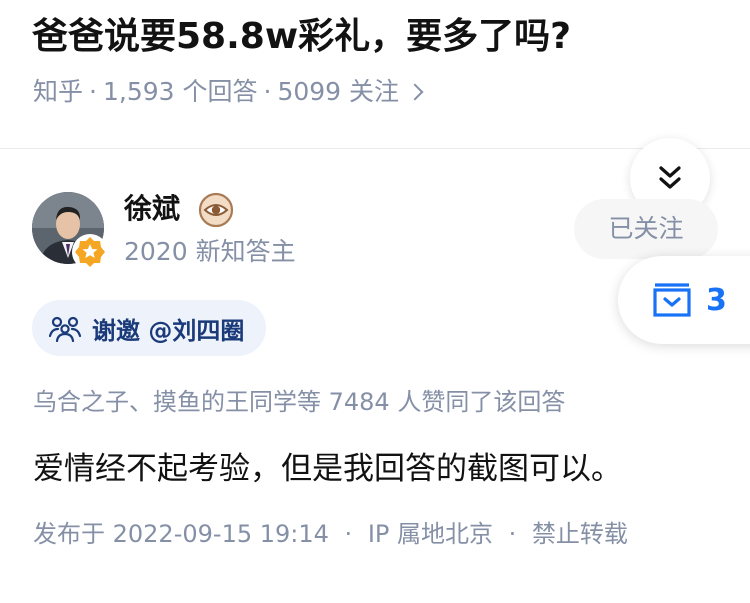  What do you see at coordinates (210, 251) in the screenshot?
I see `author-subtitle: 2020 新知答主` at bounding box center [210, 251].